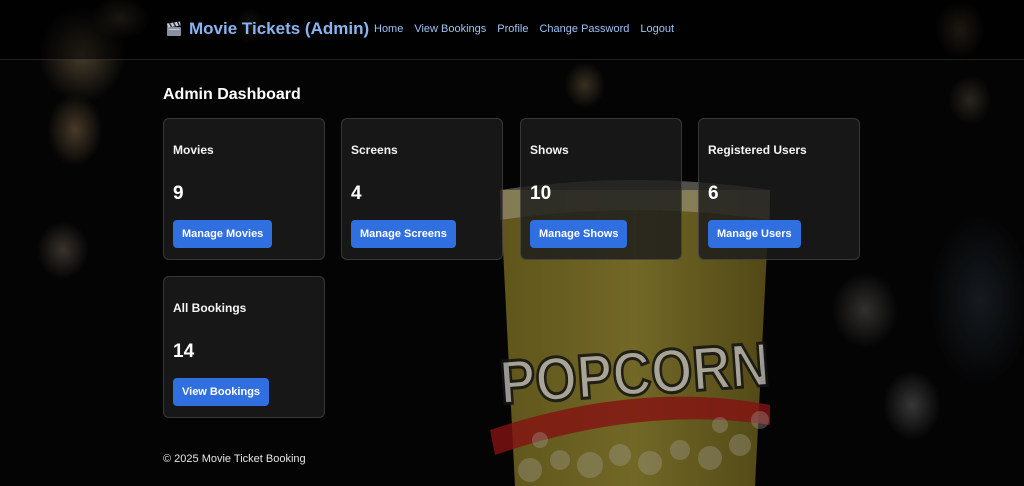 This screenshot has height=486, width=1024. Describe the element at coordinates (210, 308) in the screenshot. I see `card-title: All Bookings` at that location.